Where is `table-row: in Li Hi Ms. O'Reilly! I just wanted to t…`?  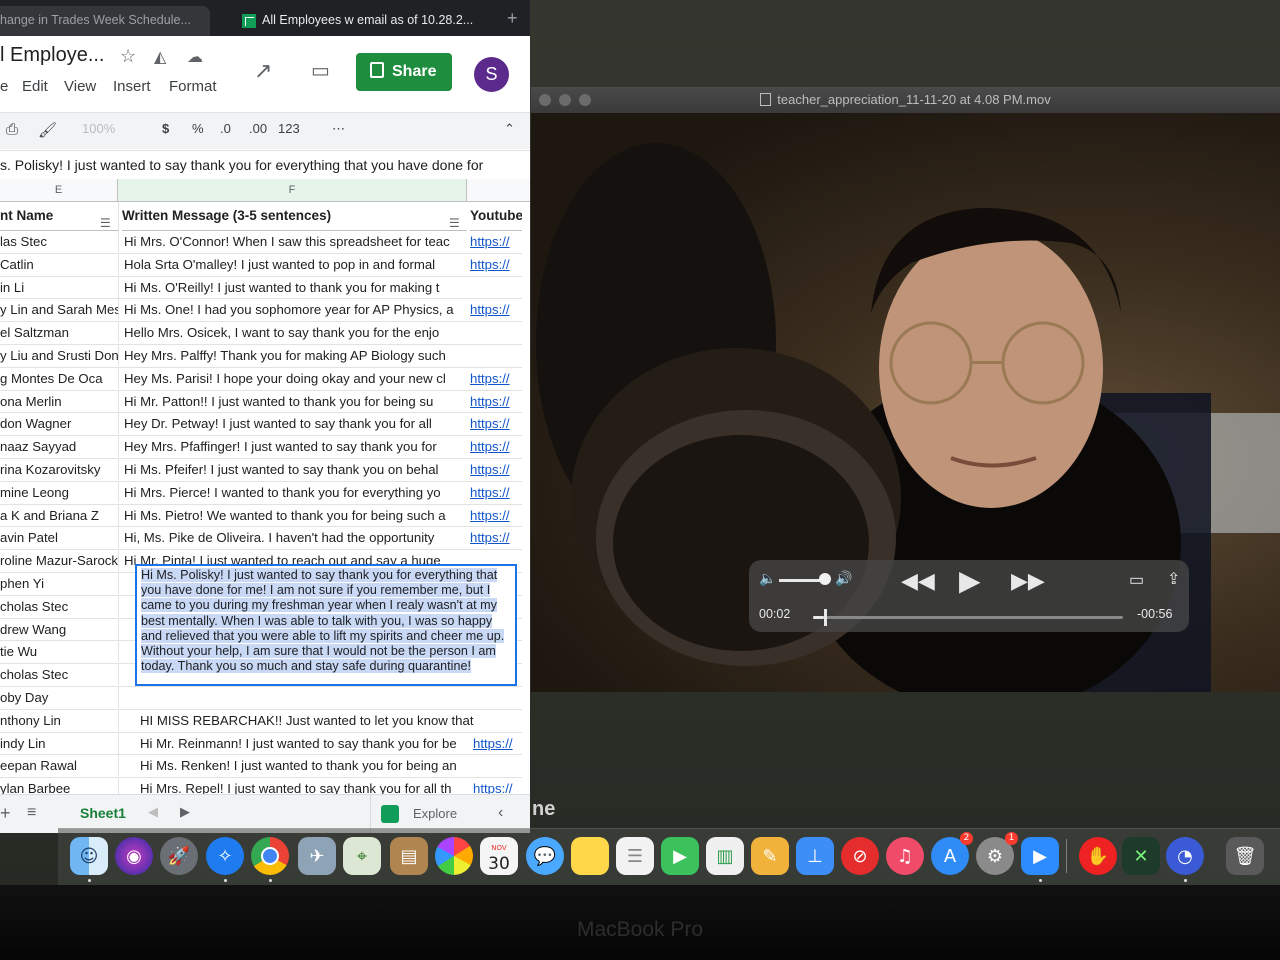
table-row: in Li Hi Ms. O'Reilly! I just wanted to t… is located at coordinates (261, 288).